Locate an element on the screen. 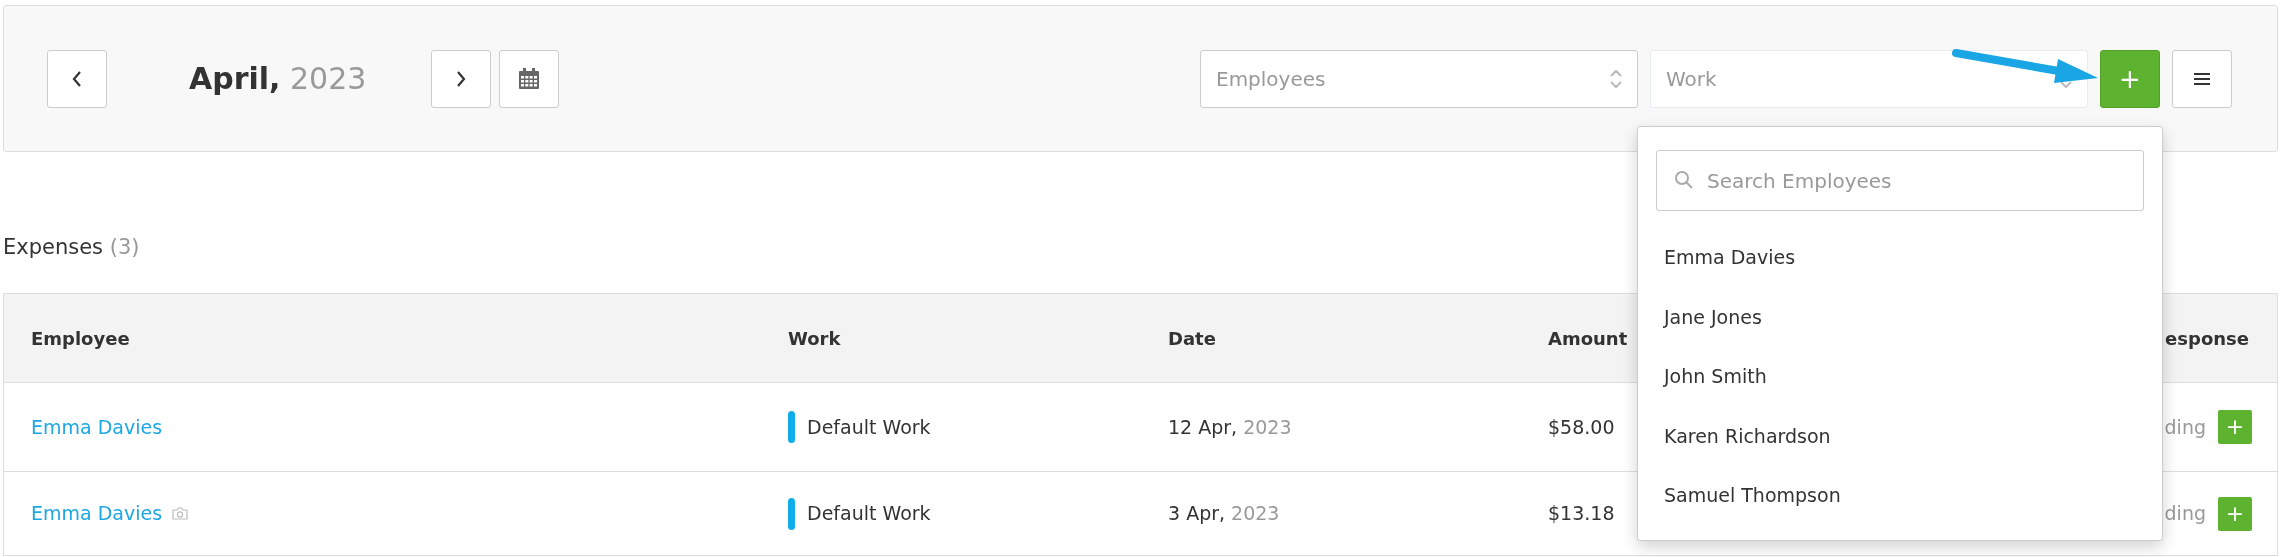 The image size is (2281, 557). date-text: 12 Apr, 2023 is located at coordinates (1230, 426).